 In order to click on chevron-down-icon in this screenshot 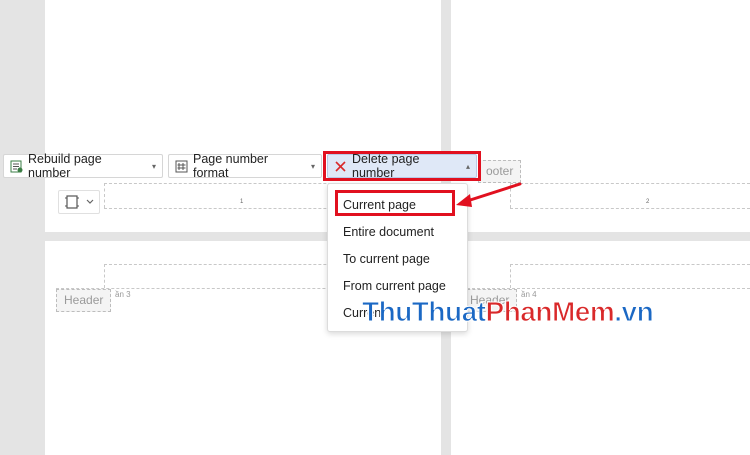, I will do `click(90, 201)`.